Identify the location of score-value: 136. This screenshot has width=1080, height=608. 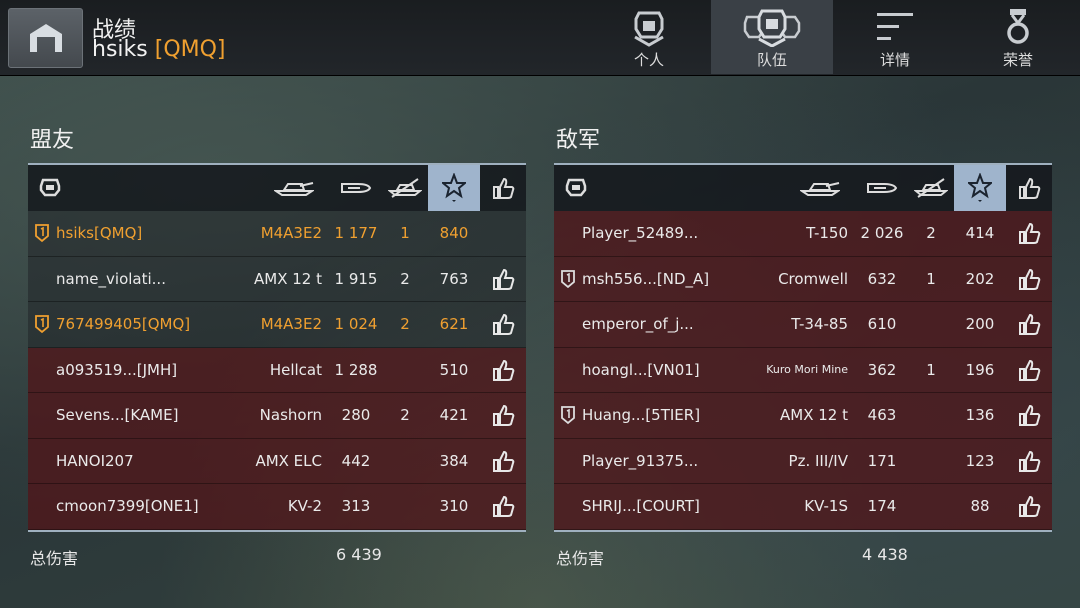
(980, 415).